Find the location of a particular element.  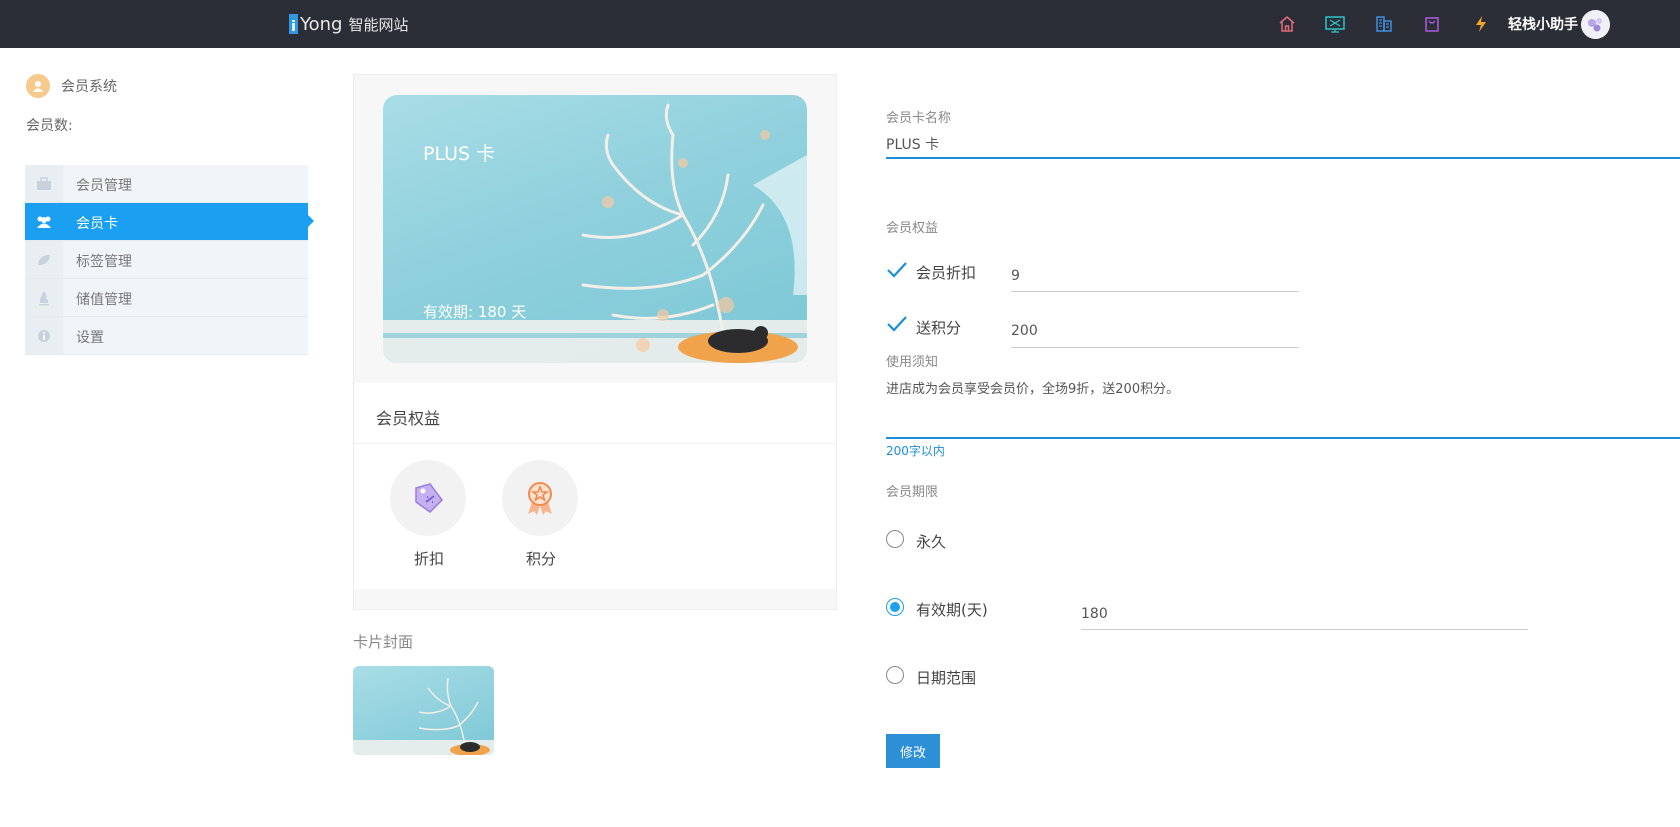

briefcase-icon is located at coordinates (44, 183).